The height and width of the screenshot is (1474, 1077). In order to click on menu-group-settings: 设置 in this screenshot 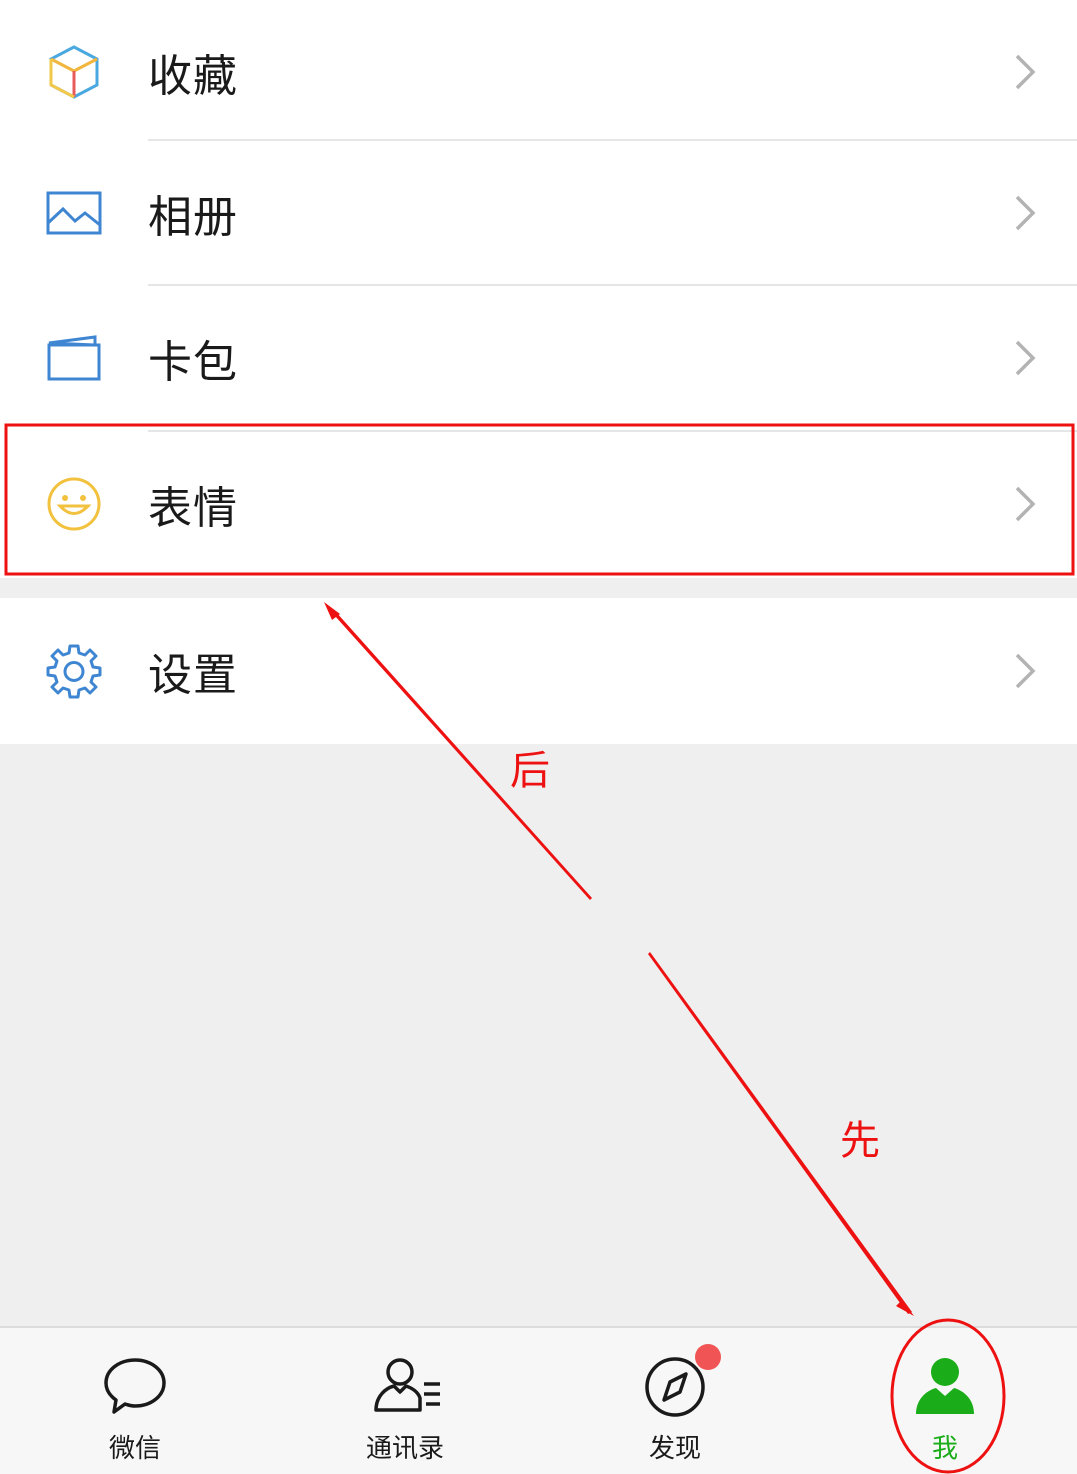, I will do `click(538, 671)`.